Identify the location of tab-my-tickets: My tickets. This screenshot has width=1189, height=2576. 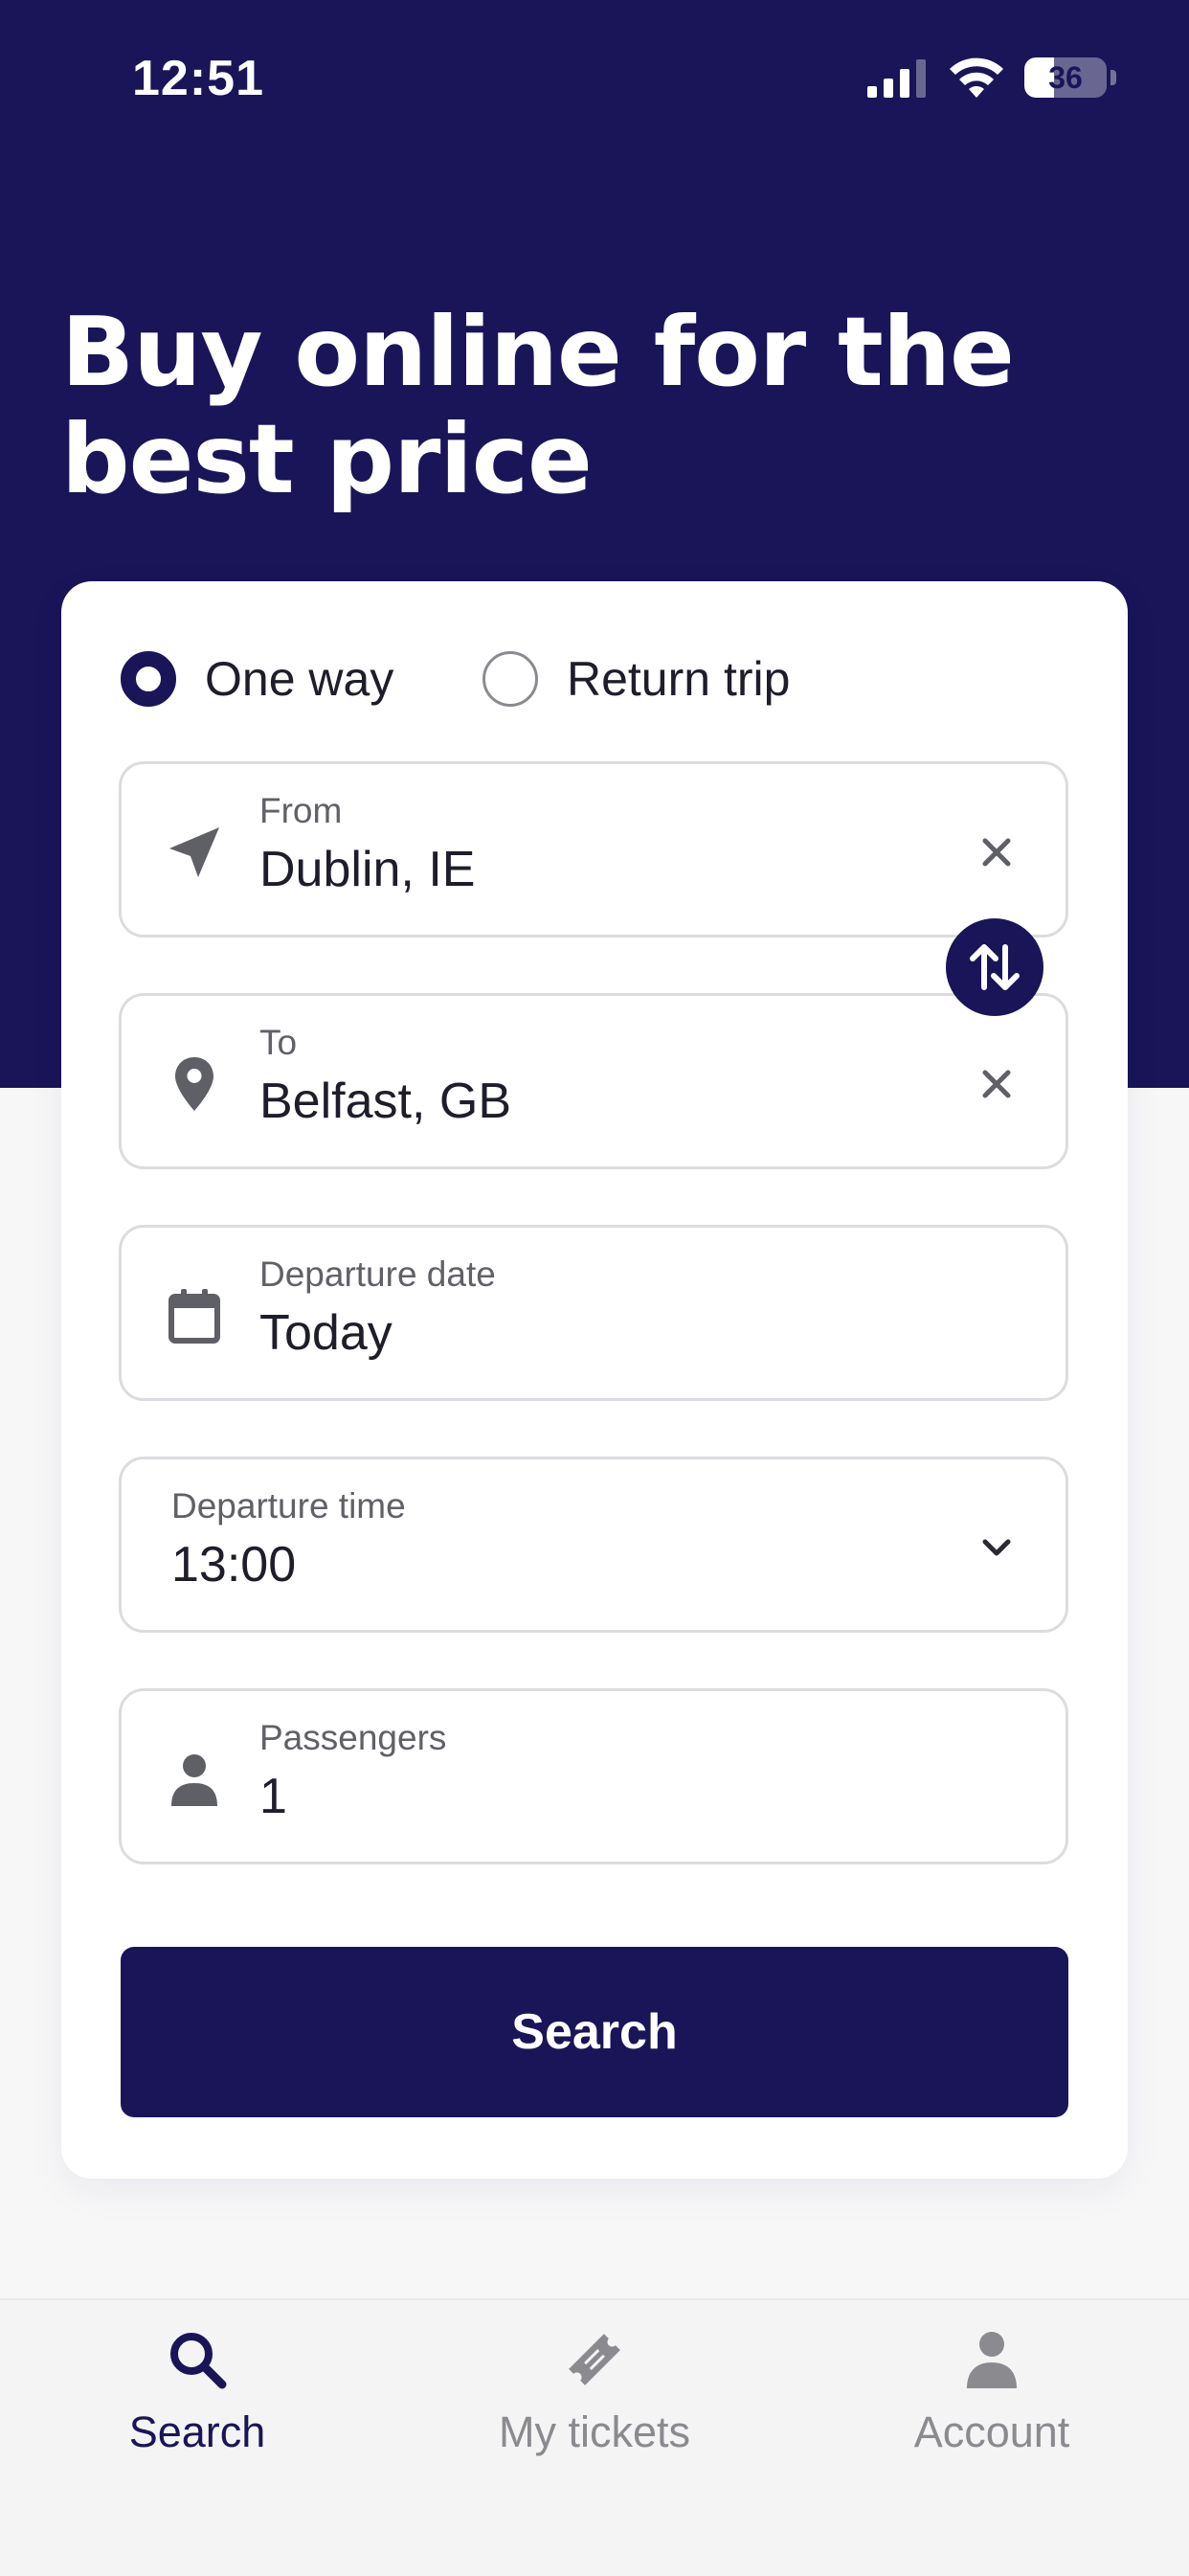
(594, 2405).